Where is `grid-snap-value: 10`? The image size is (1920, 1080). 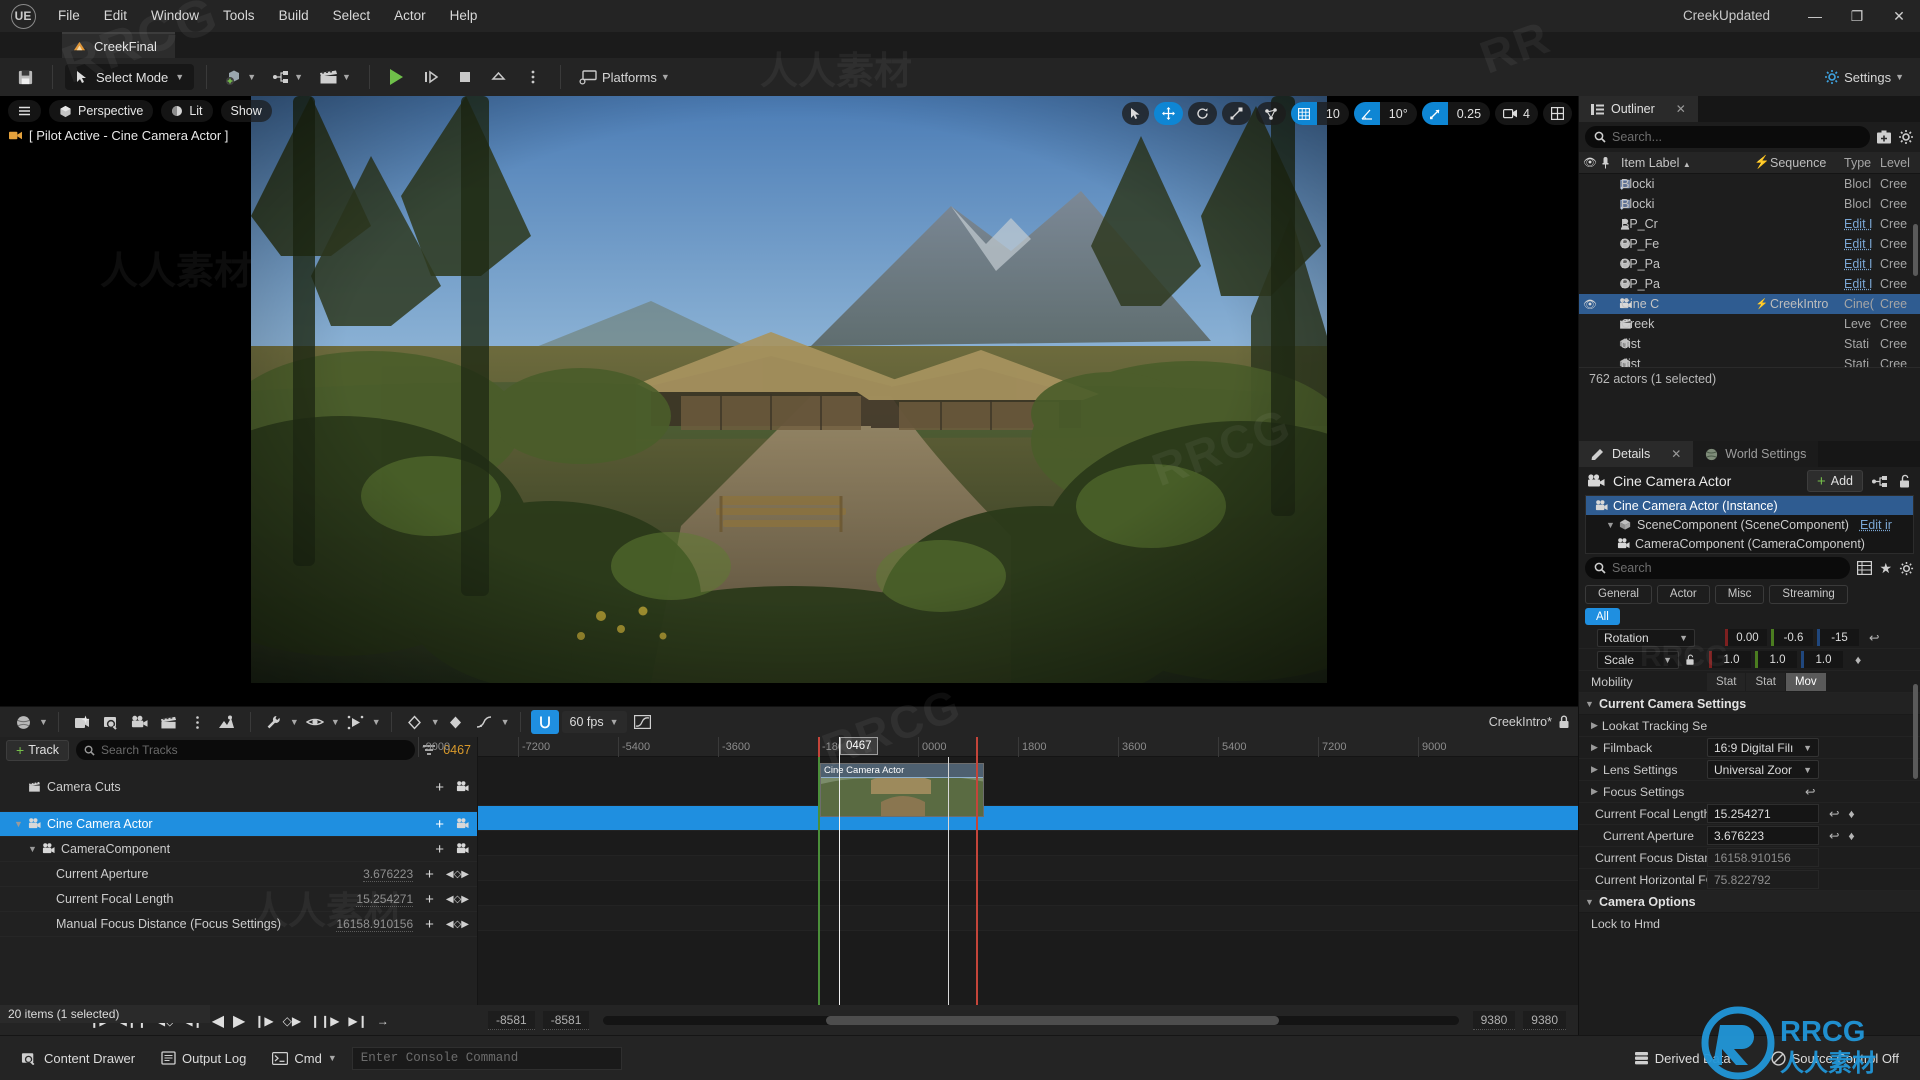
grid-snap-value: 10 is located at coordinates (1333, 114).